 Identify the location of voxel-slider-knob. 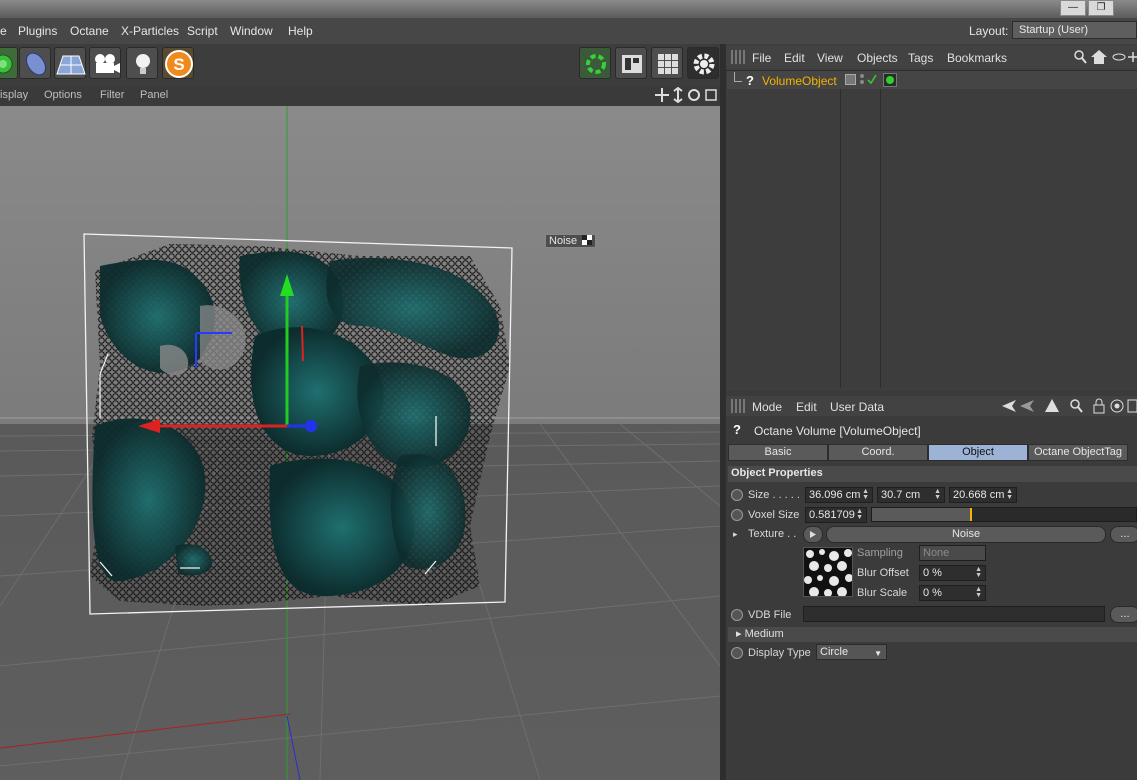
(970, 514).